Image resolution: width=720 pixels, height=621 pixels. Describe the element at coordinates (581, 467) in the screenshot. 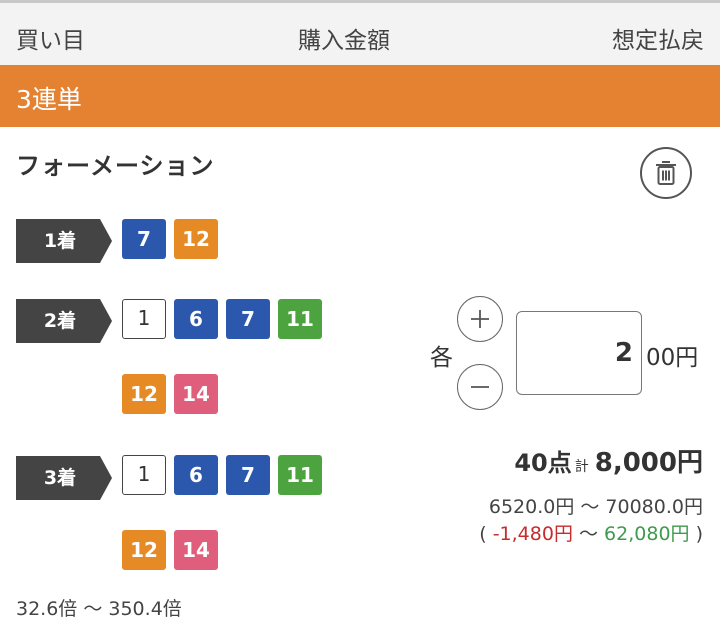

I see `total-label: 計` at that location.